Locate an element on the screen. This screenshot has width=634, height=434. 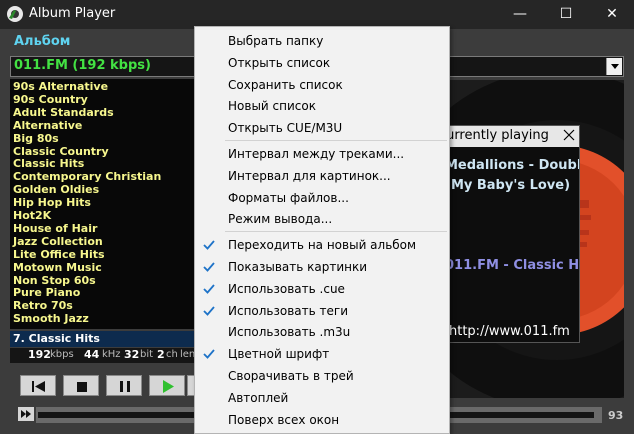
now-playing-url: http://www.011.fm is located at coordinates (509, 331).